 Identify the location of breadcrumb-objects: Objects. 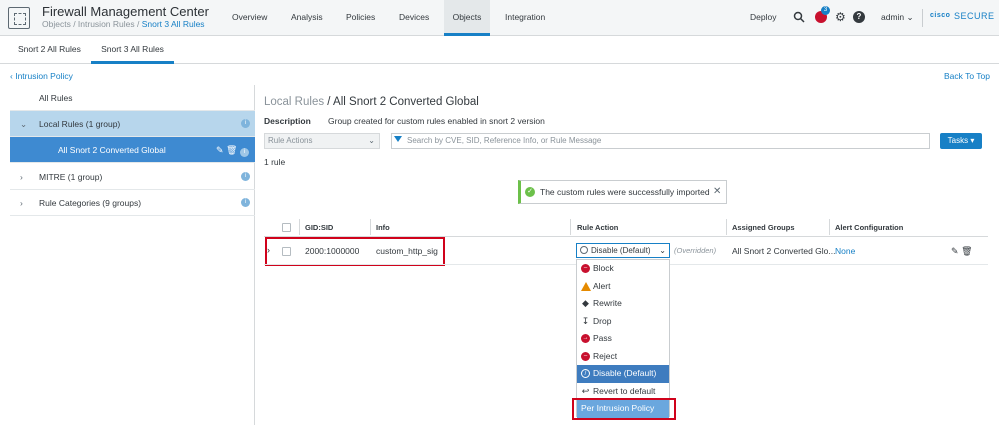
(56, 24).